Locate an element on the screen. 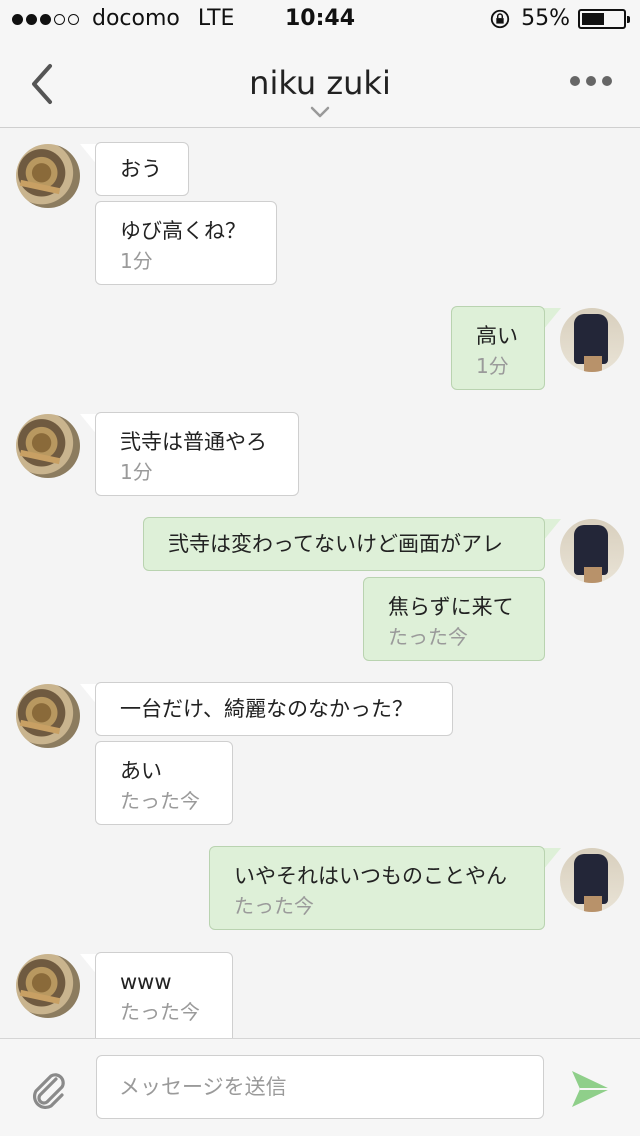 Image resolution: width=640 pixels, height=1136 pixels. send-icon is located at coordinates (591, 1089).